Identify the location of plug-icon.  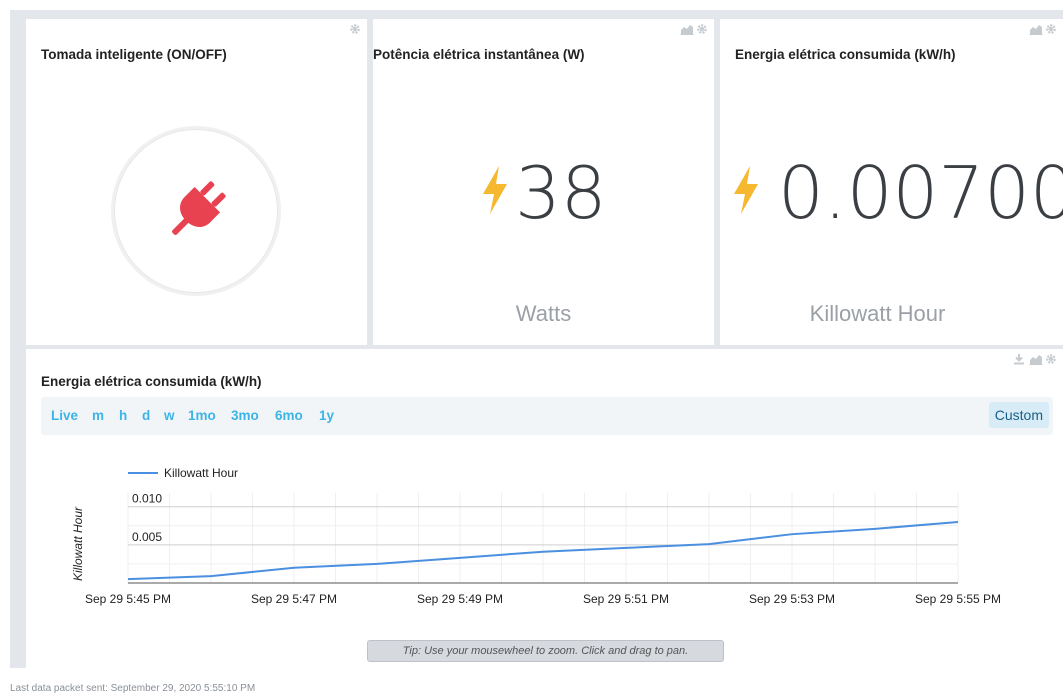
(199, 208).